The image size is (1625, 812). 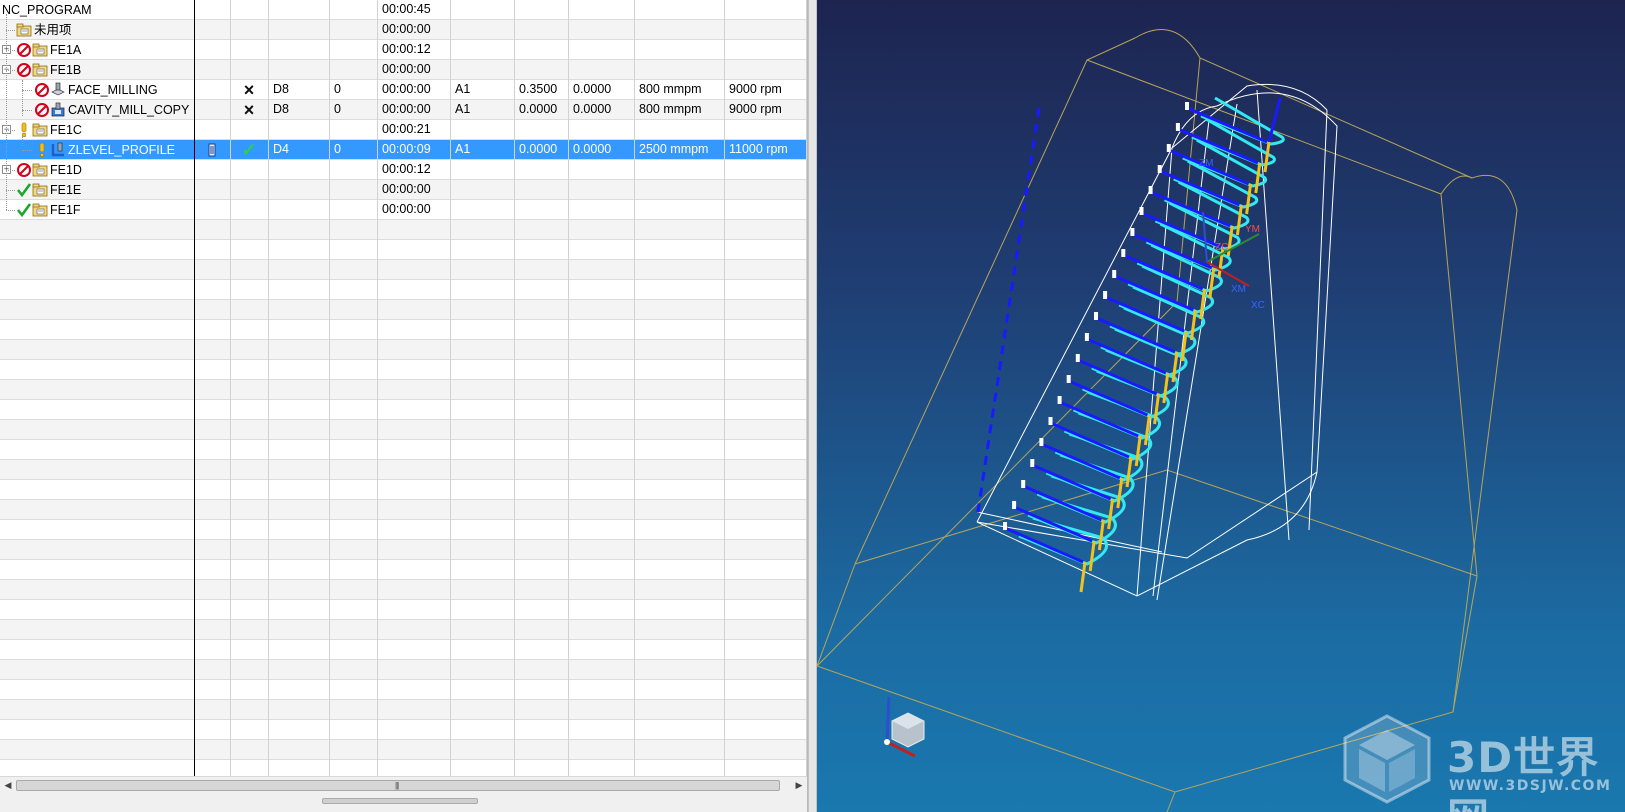 I want to click on horizontal-scrollbar: ◀ ||| ▶, so click(x=403, y=784).